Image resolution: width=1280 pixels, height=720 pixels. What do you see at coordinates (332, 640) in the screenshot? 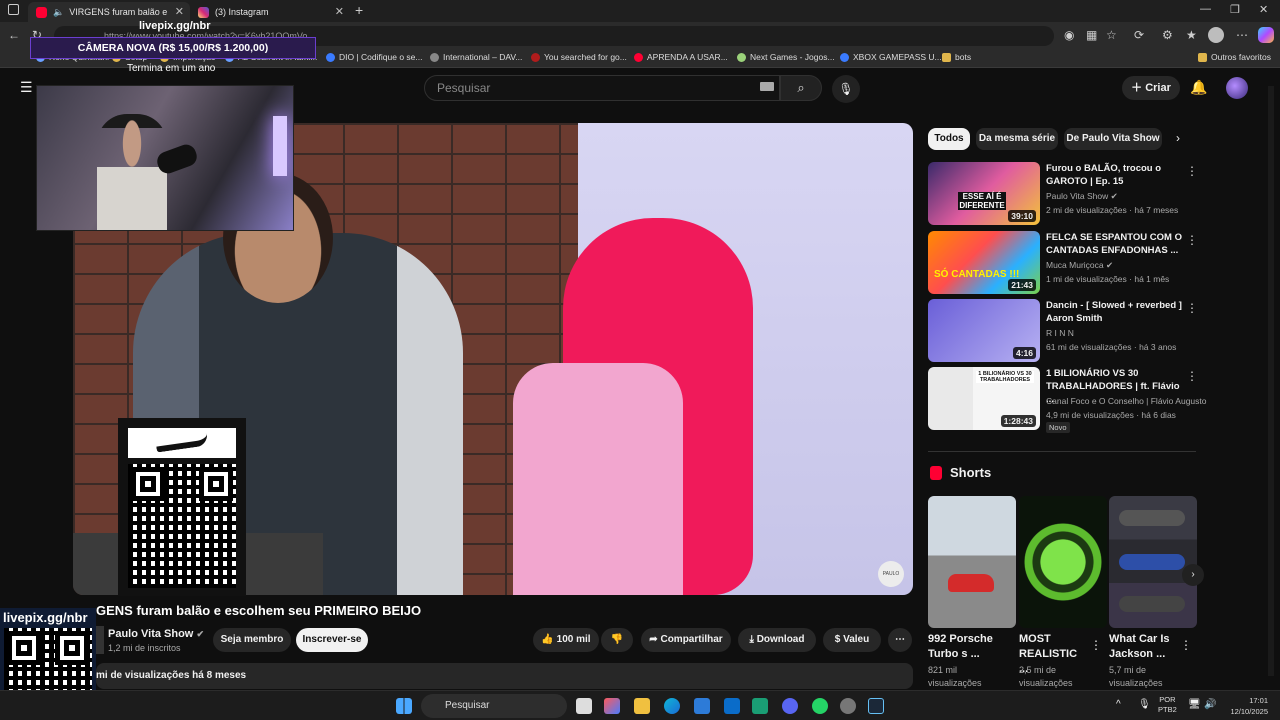
I see `subscribe-button: Inscrever-se` at bounding box center [332, 640].